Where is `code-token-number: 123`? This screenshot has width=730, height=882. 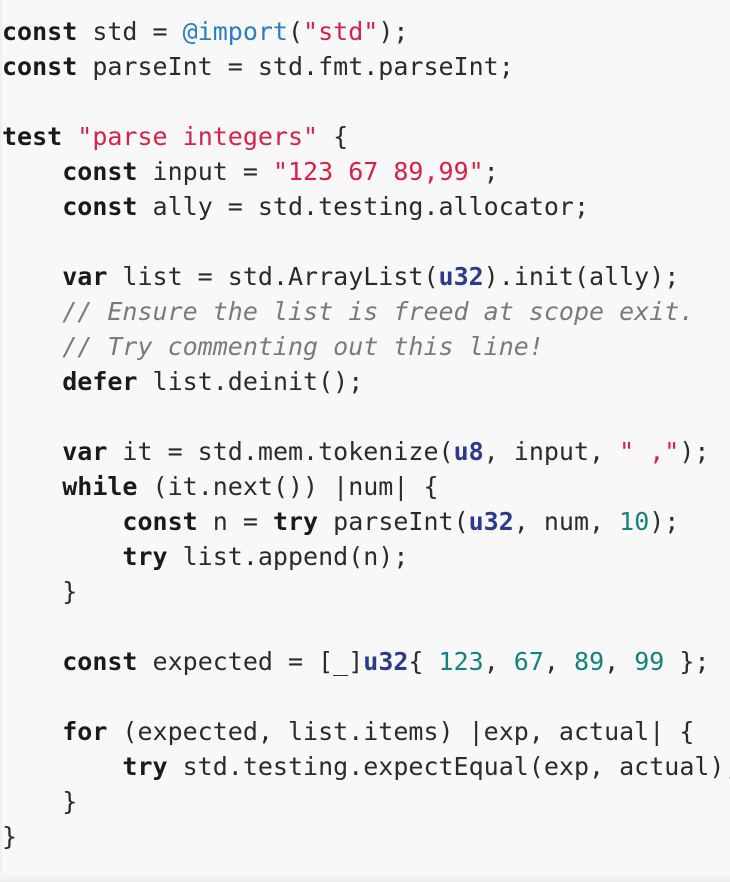 code-token-number: 123 is located at coordinates (461, 661).